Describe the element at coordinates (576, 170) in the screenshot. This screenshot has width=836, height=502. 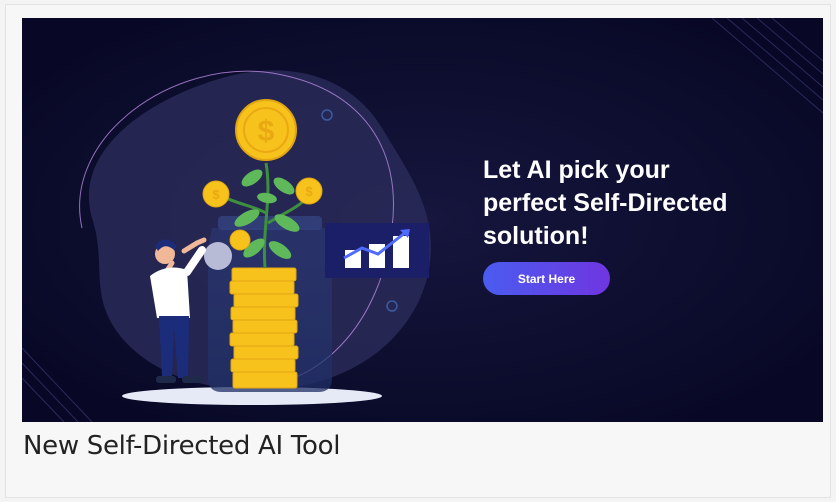
I see `headline-line: Let AI pick your` at that location.